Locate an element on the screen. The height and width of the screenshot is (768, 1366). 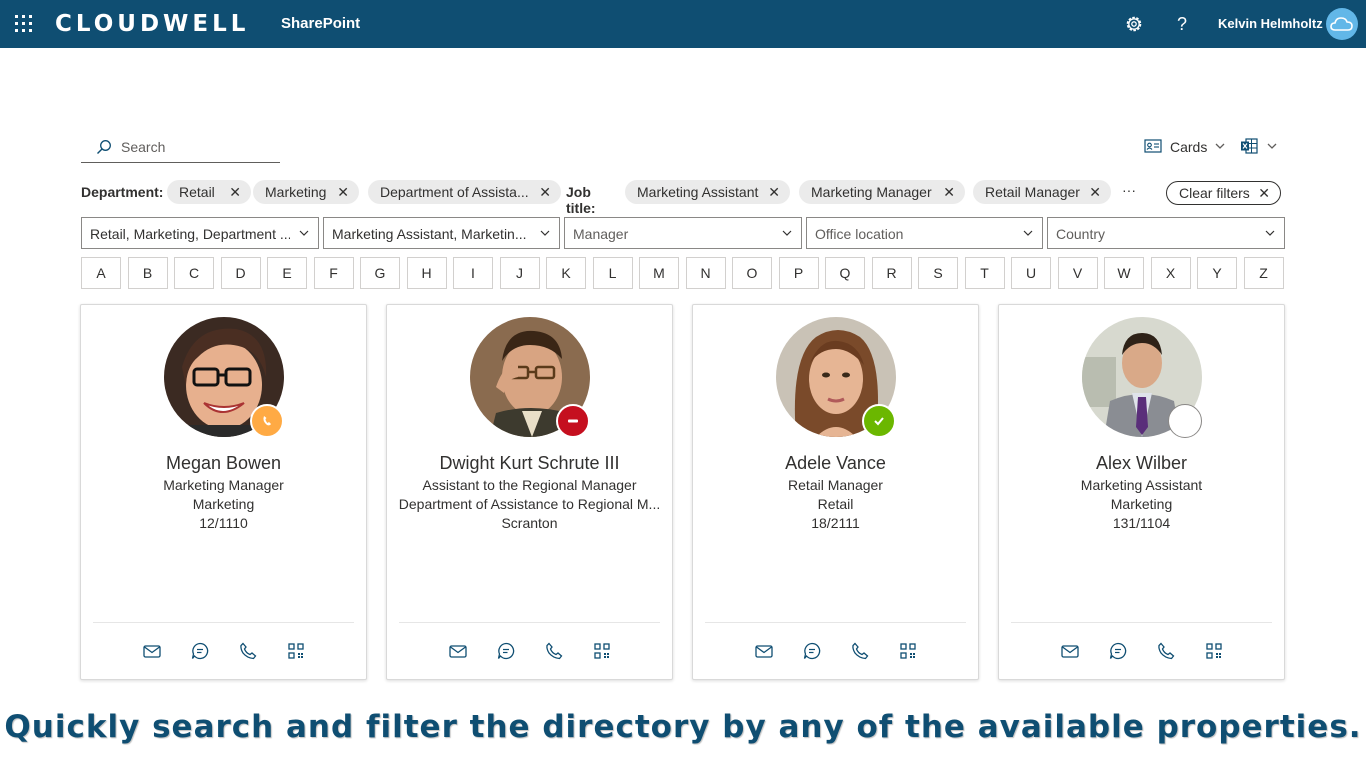
user-avatar is located at coordinates (1342, 24).